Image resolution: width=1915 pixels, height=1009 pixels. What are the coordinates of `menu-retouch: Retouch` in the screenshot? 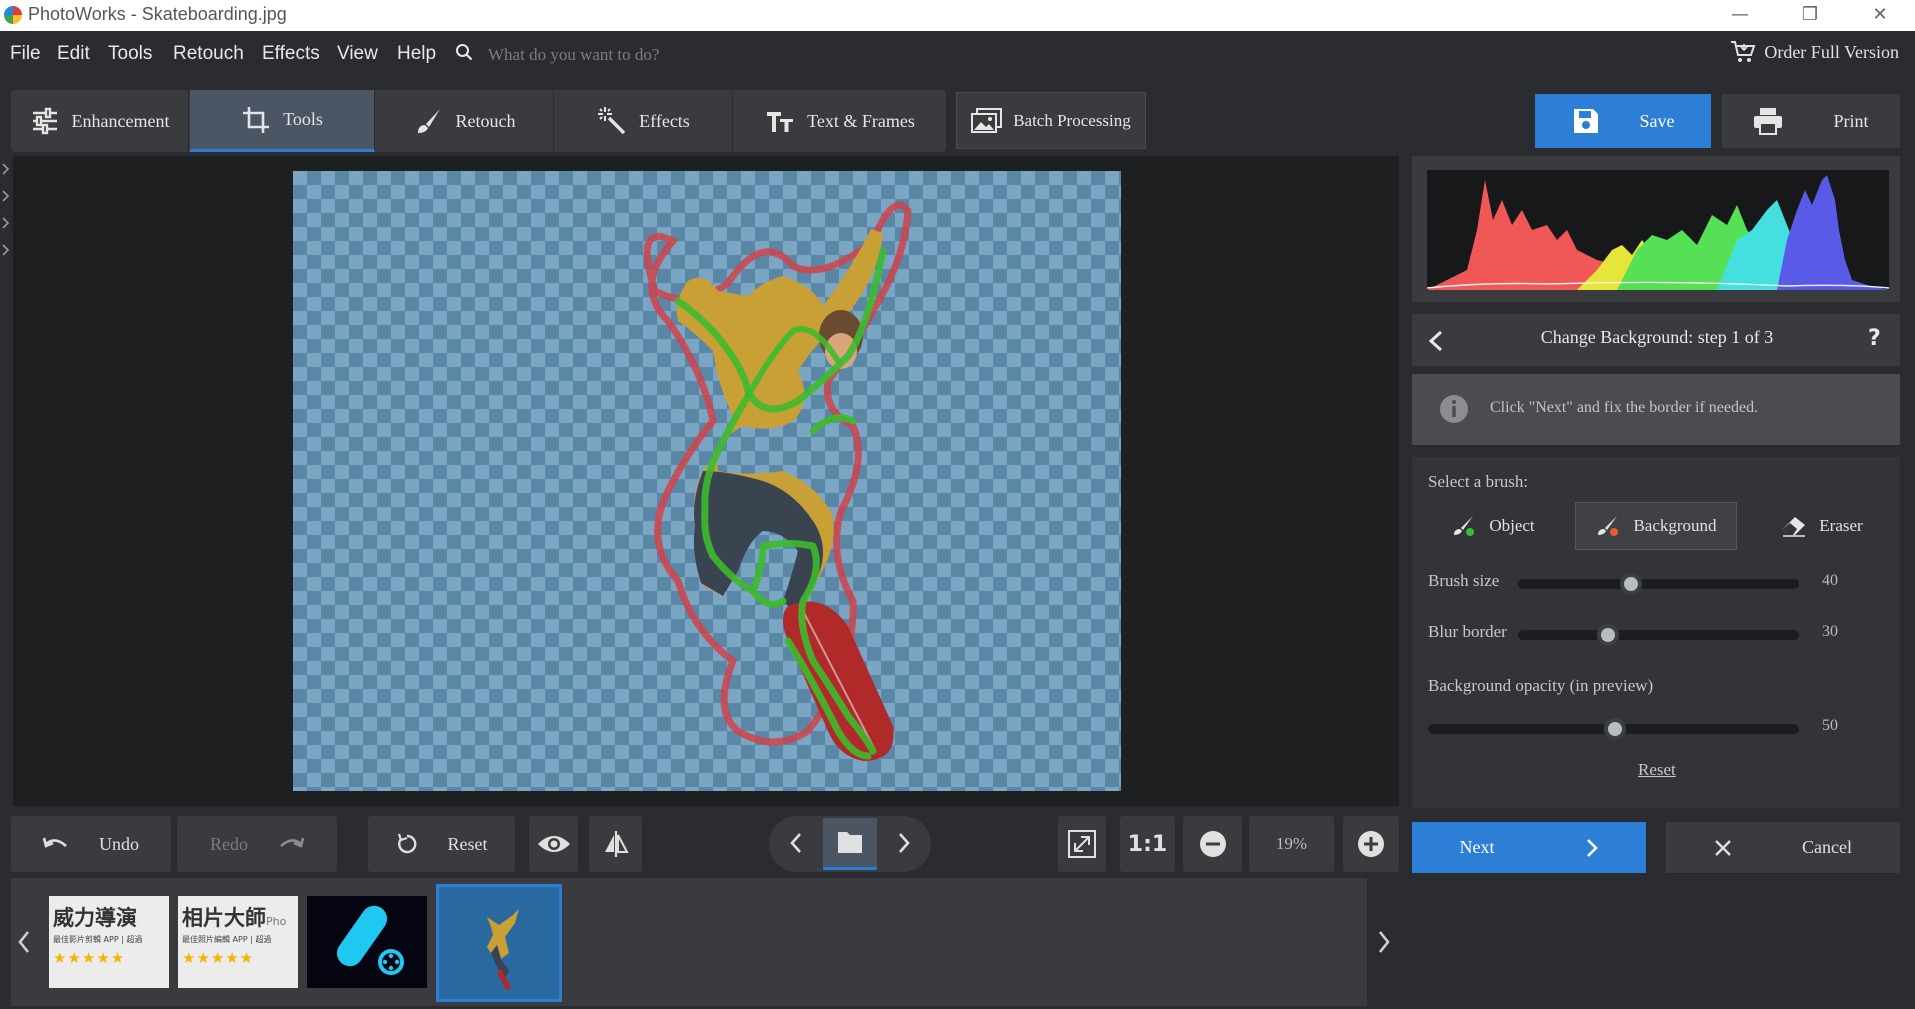 It's located at (208, 54).